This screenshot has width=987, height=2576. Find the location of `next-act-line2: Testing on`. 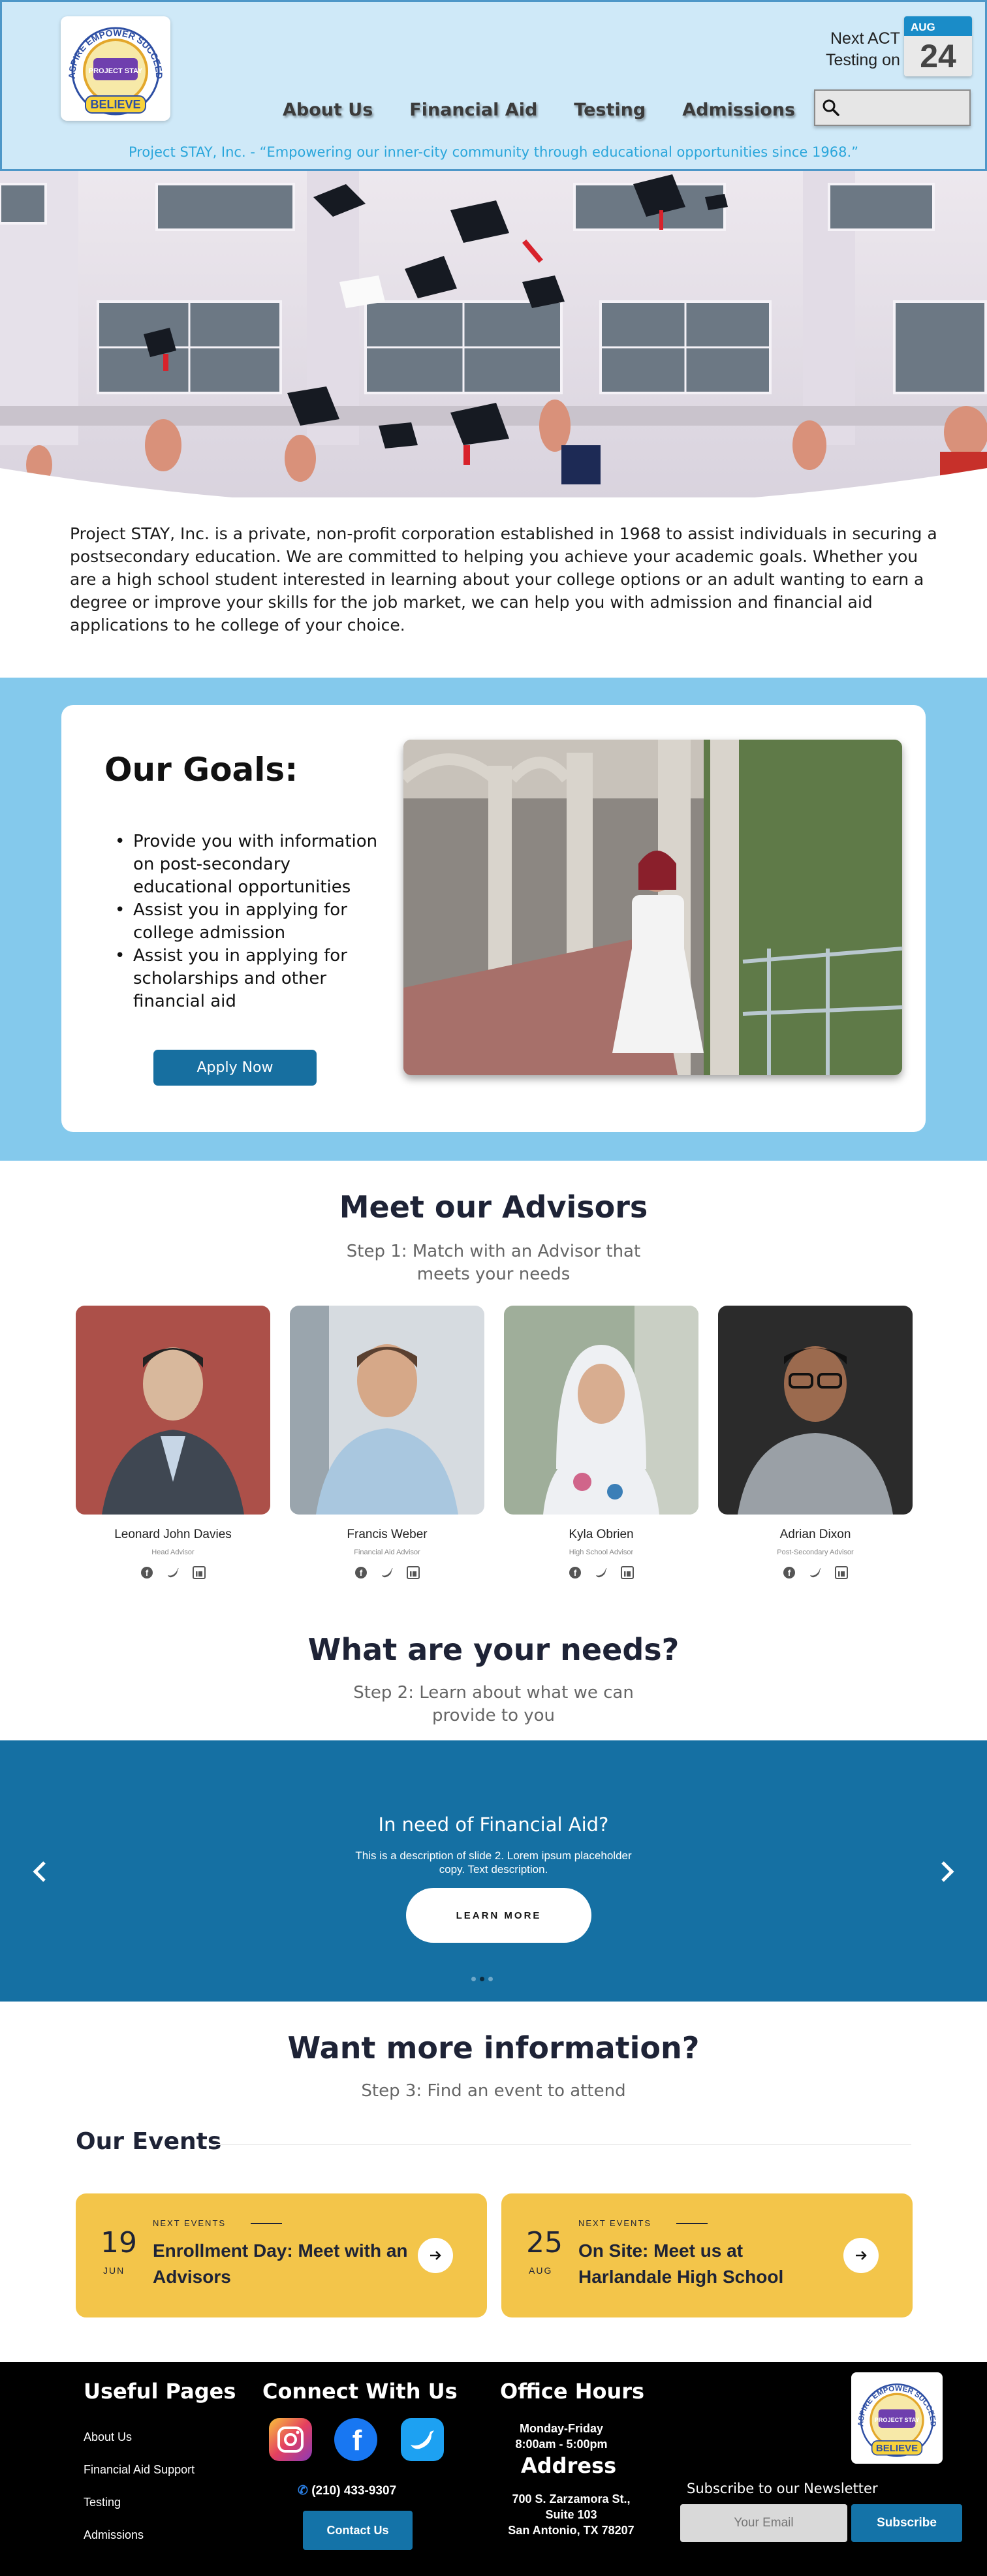

next-act-line2: Testing on is located at coordinates (863, 60).